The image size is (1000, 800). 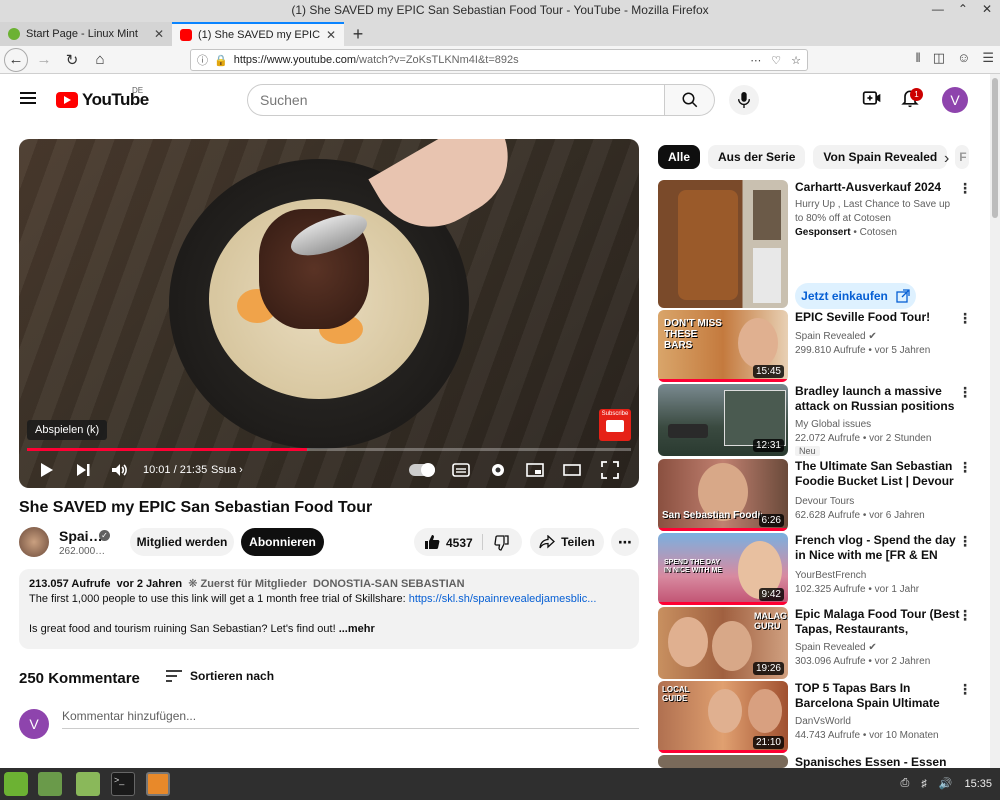 I want to click on settings-gear-icon, so click(x=498, y=470).